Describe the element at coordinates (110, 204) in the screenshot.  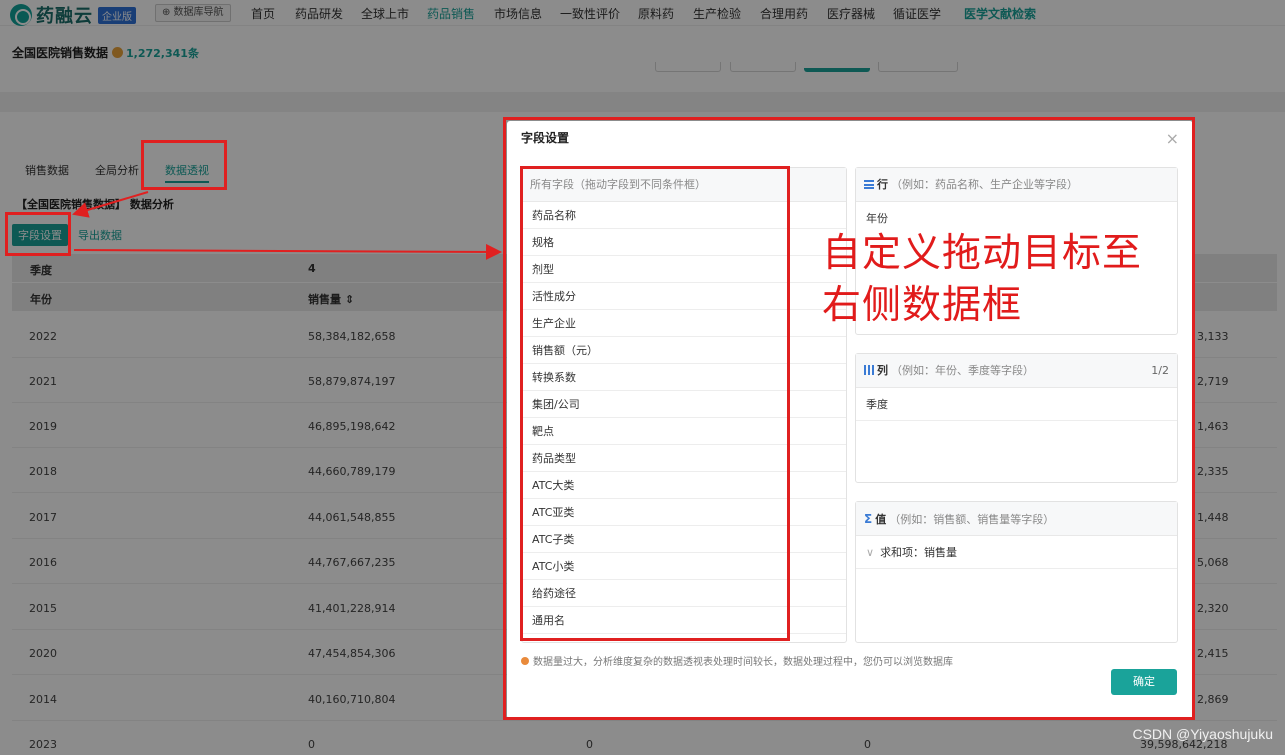
I see `arrow-to-field-settings` at that location.